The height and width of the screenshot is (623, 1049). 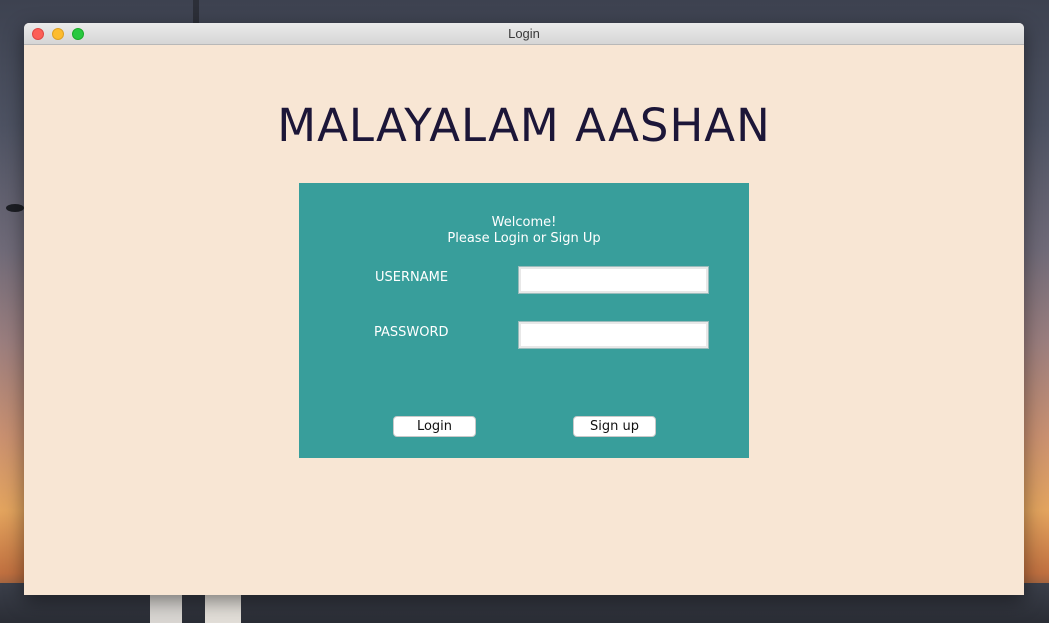 I want to click on app-title: MALAYALAM AASHAN, so click(x=524, y=125).